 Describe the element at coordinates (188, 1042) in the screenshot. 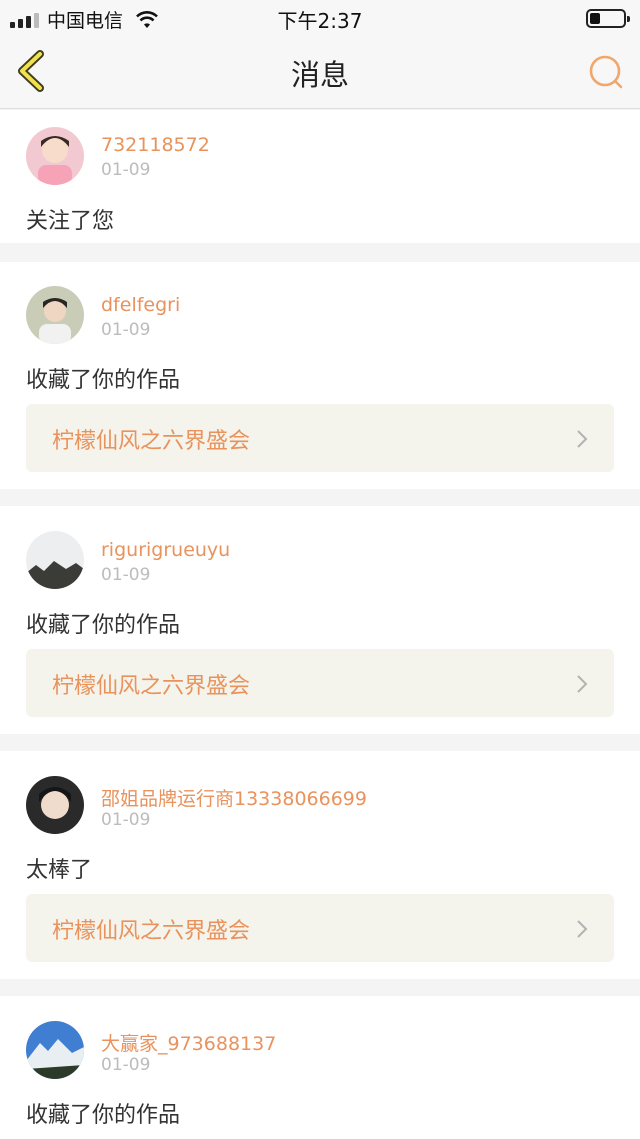

I see `username-link: 大赢家_973688137` at that location.